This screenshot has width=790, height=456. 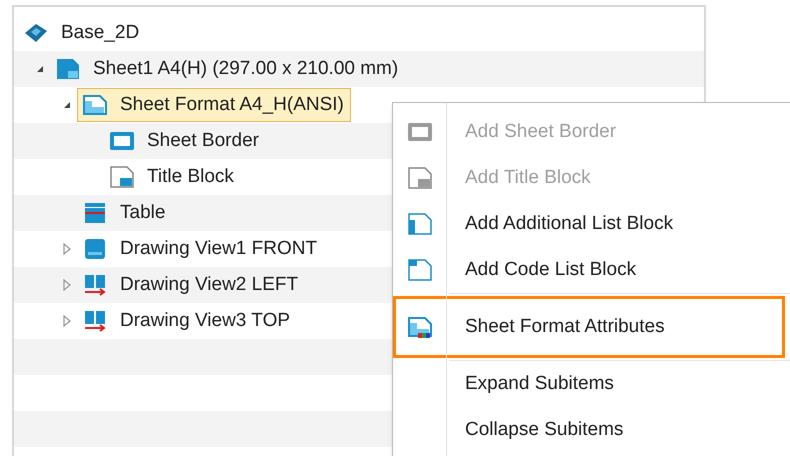 I want to click on sheet-format-icon, so click(x=95, y=105).